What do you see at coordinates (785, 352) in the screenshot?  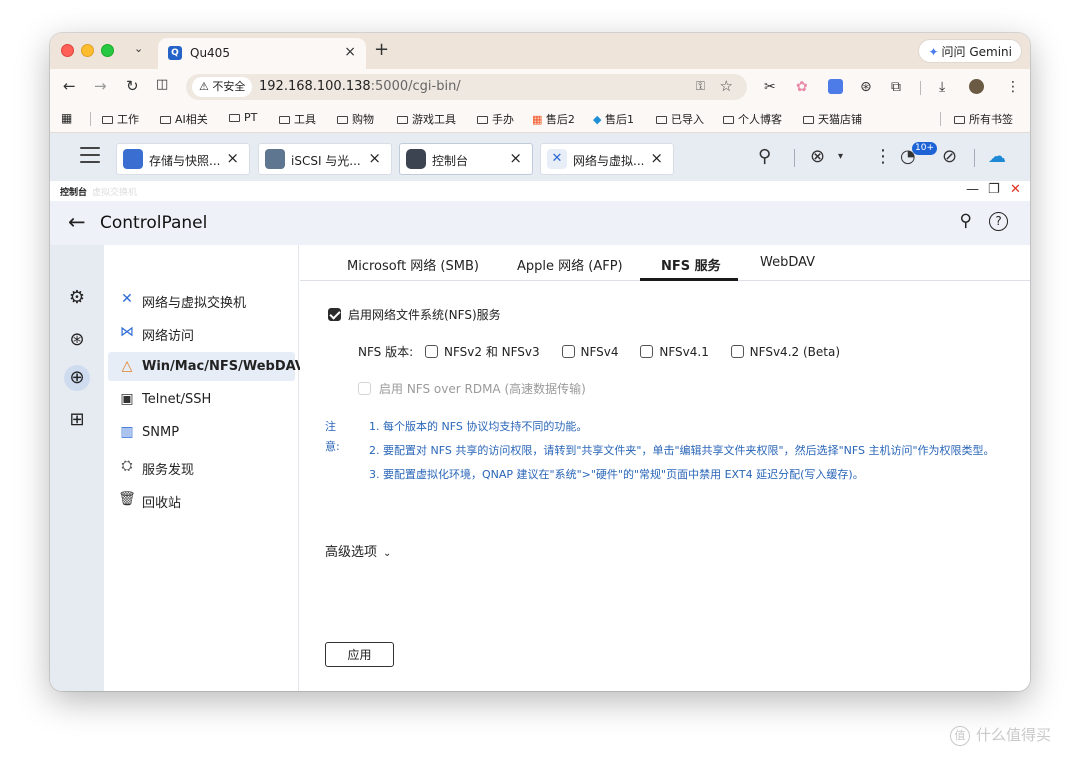 I see `nfs-version-option: NFSv4.2 (Beta)` at bounding box center [785, 352].